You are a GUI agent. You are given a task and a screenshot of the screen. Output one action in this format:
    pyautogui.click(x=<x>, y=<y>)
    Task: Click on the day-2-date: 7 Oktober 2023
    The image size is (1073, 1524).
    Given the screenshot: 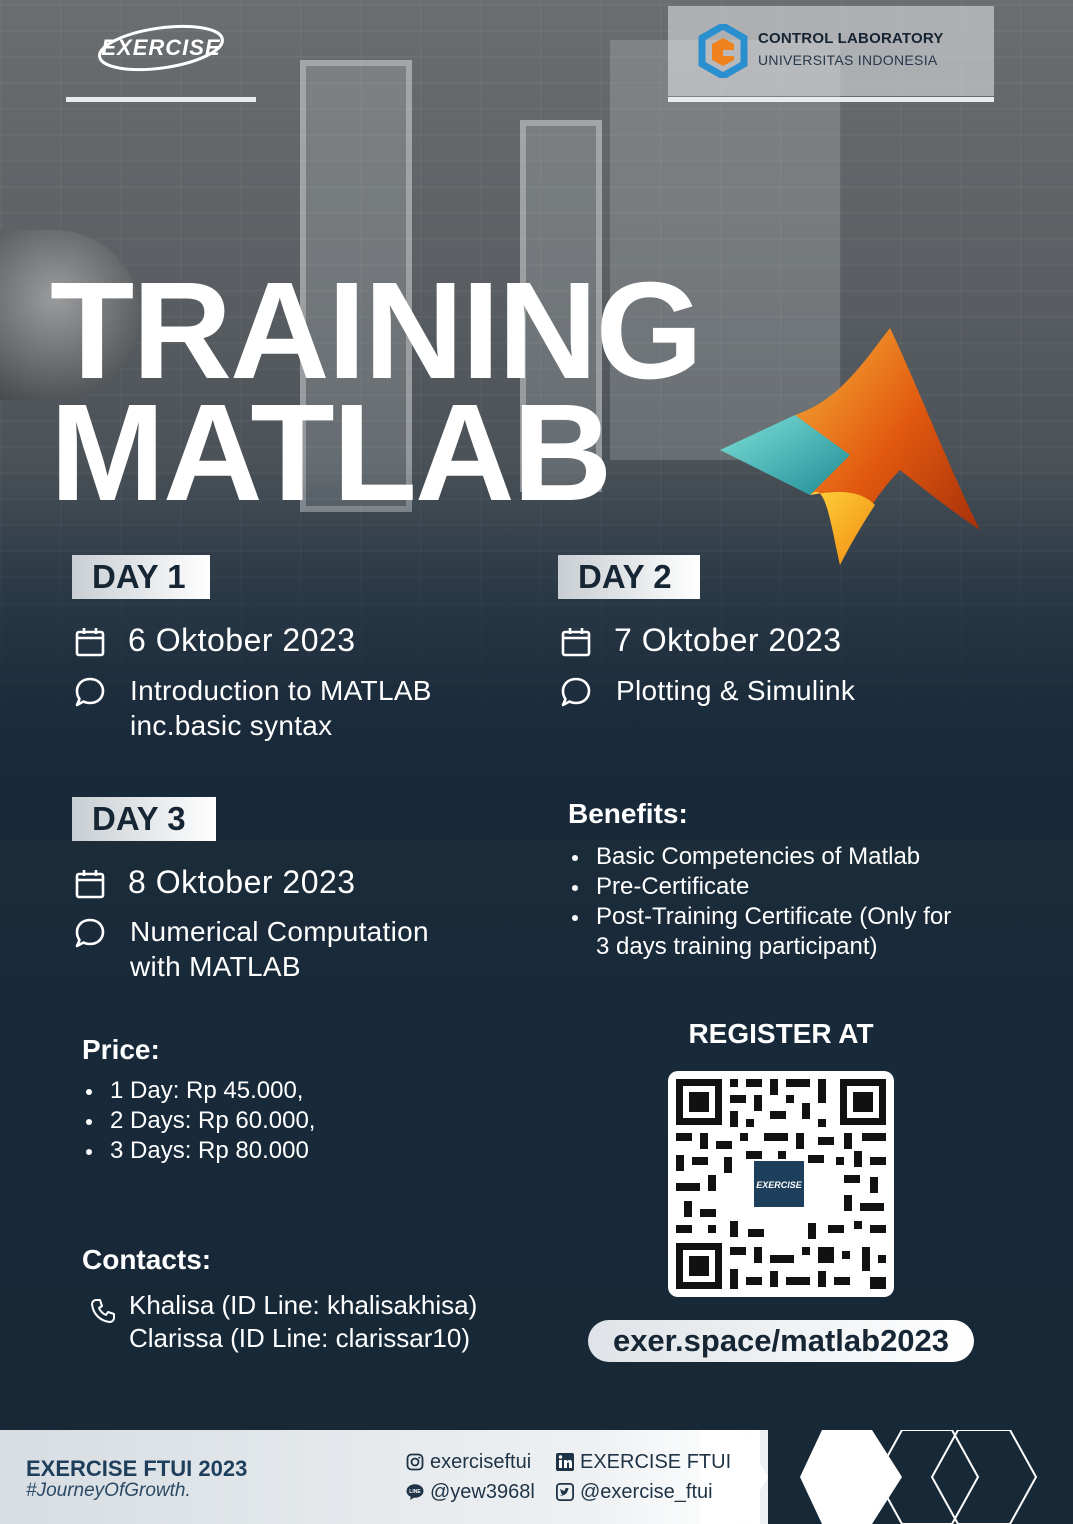 What is the action you would take?
    pyautogui.click(x=728, y=640)
    